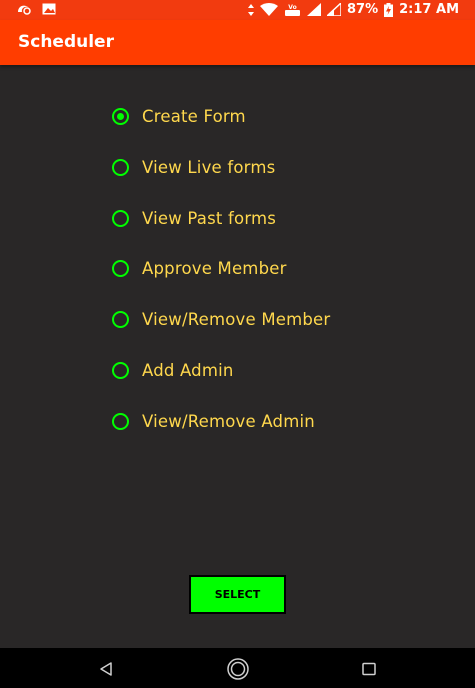 This screenshot has height=688, width=475. Describe the element at coordinates (49, 9) in the screenshot. I see `image-icon` at that location.